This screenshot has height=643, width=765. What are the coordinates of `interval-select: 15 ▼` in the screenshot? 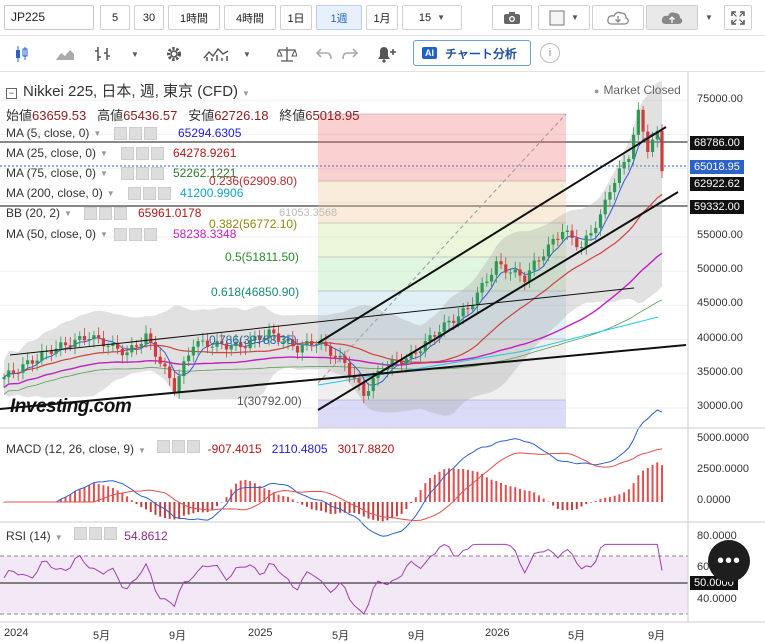 It's located at (432, 17).